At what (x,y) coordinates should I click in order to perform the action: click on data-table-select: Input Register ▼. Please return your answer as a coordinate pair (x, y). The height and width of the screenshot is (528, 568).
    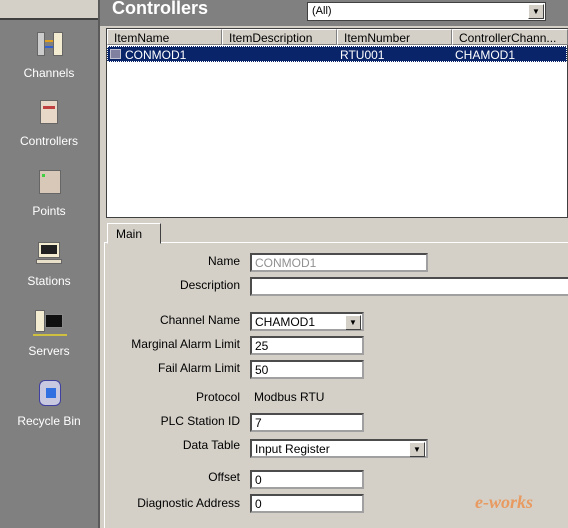
    Looking at the image, I should click on (339, 448).